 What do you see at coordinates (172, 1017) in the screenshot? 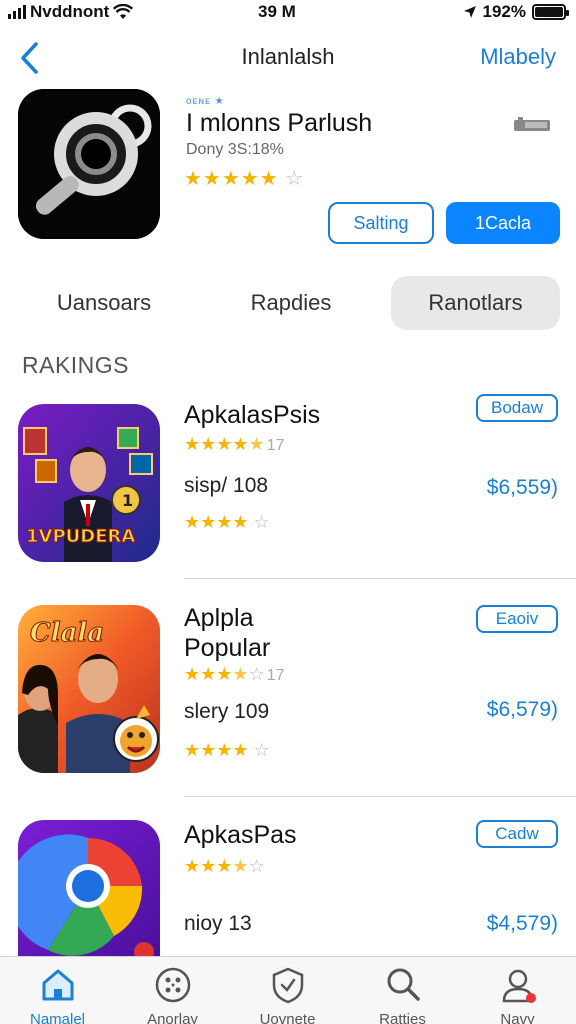
I see `tab-apps-label: Anorlay` at bounding box center [172, 1017].